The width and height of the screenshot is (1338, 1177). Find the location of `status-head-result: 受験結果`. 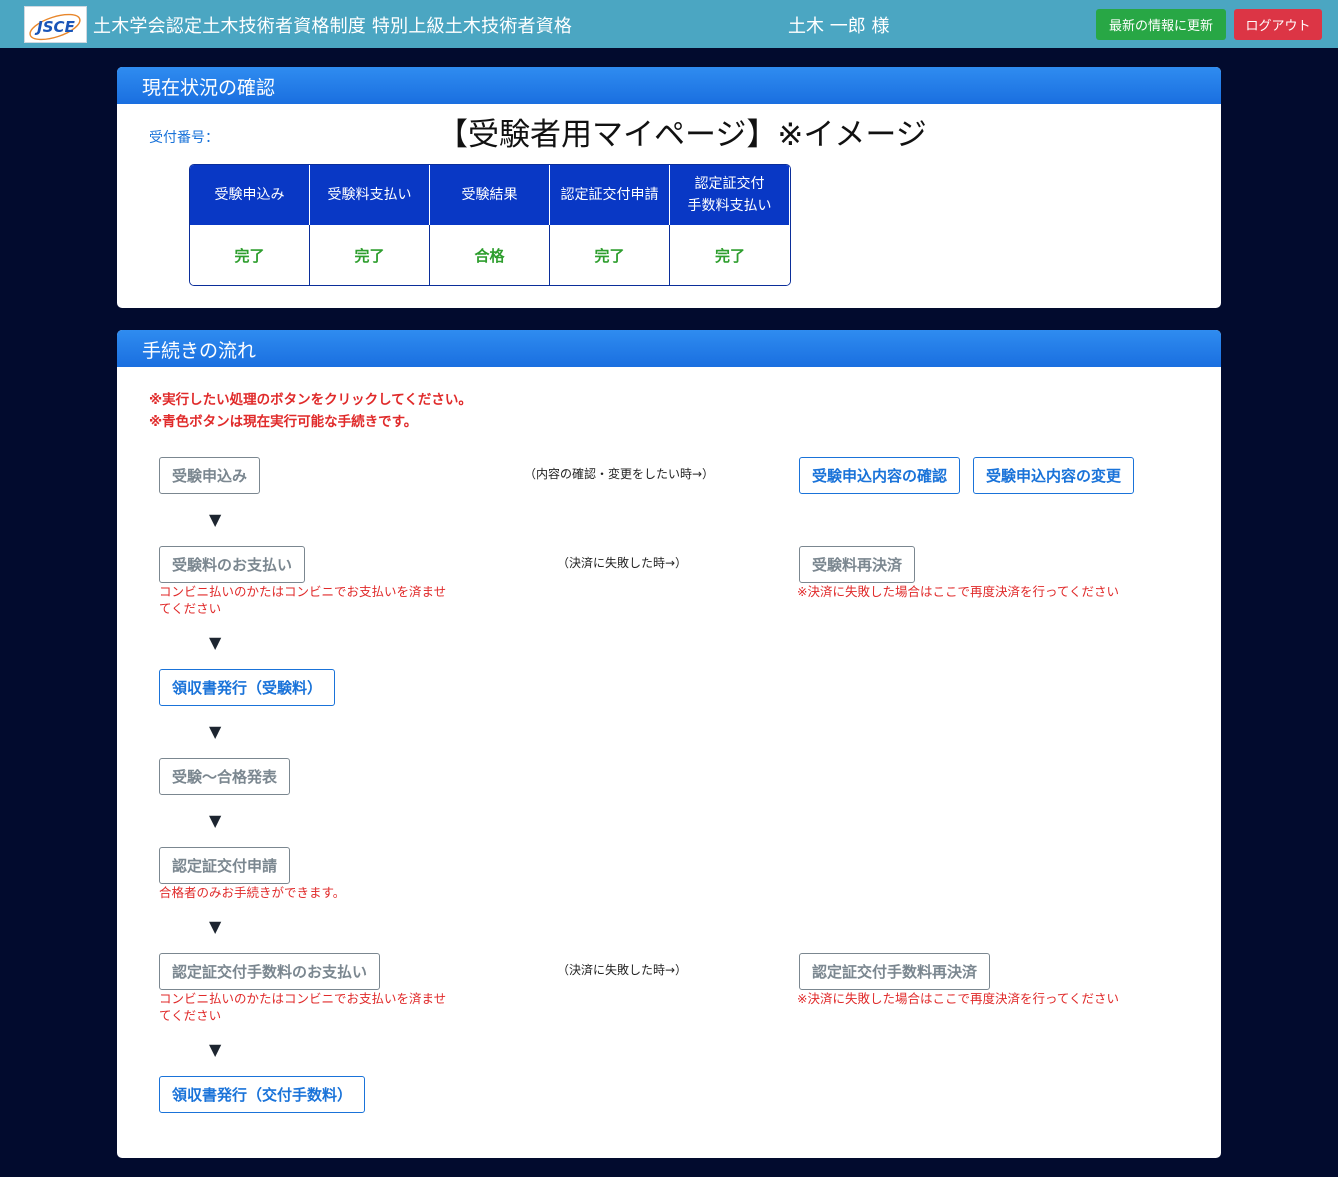

status-head-result: 受験結果 is located at coordinates (490, 195).